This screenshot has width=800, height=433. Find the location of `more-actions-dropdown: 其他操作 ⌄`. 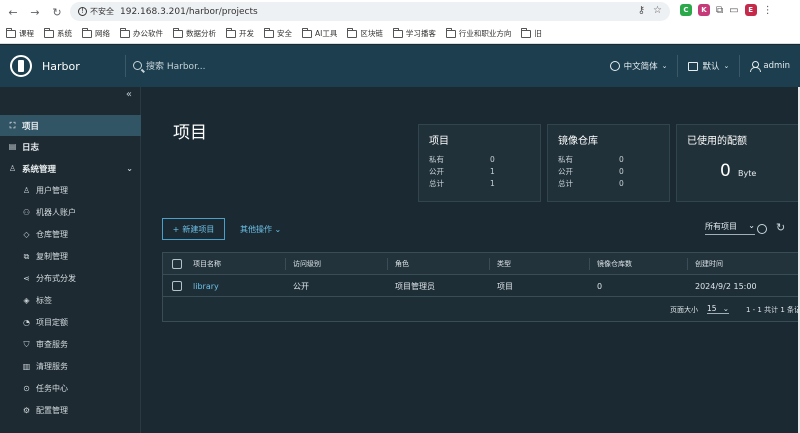

more-actions-dropdown: 其他操作 ⌄ is located at coordinates (260, 229).